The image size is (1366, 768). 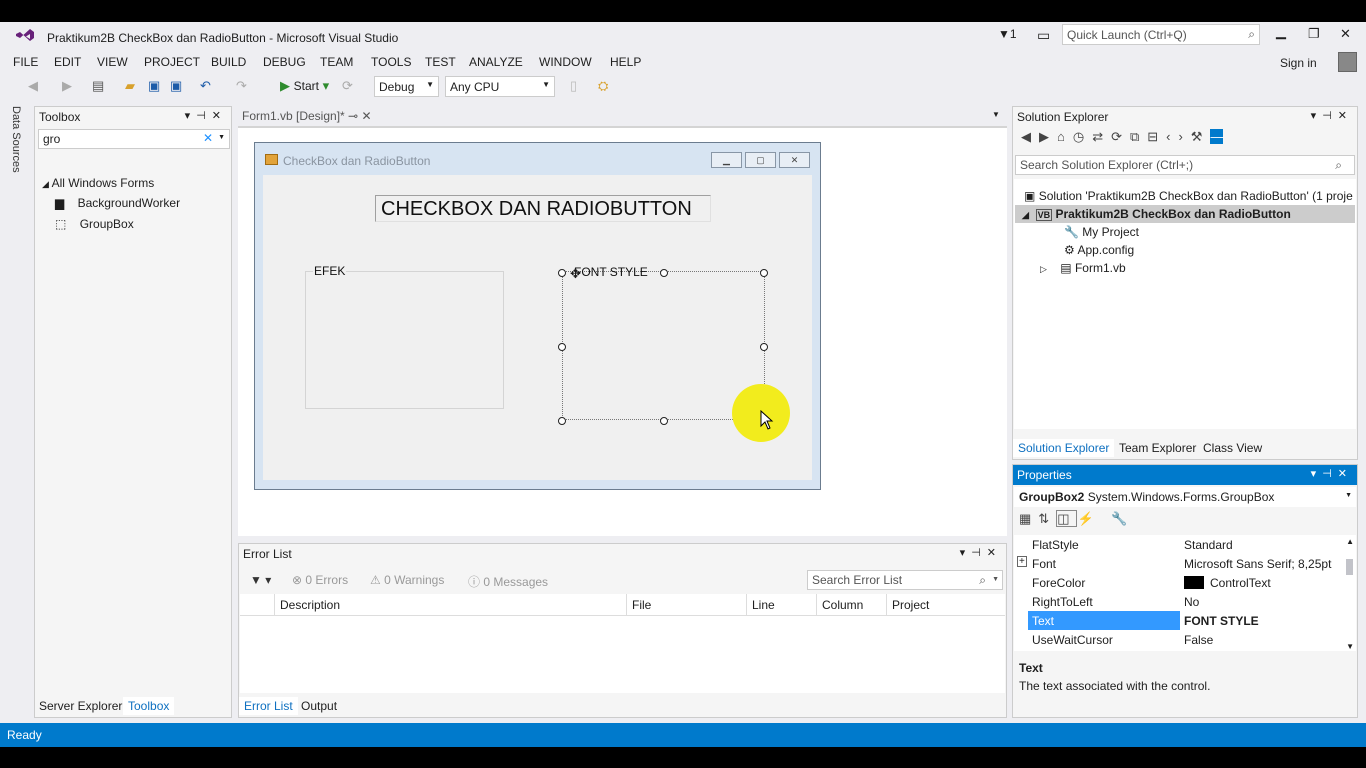 What do you see at coordinates (241, 86) in the screenshot?
I see `redo-icon: ↷` at bounding box center [241, 86].